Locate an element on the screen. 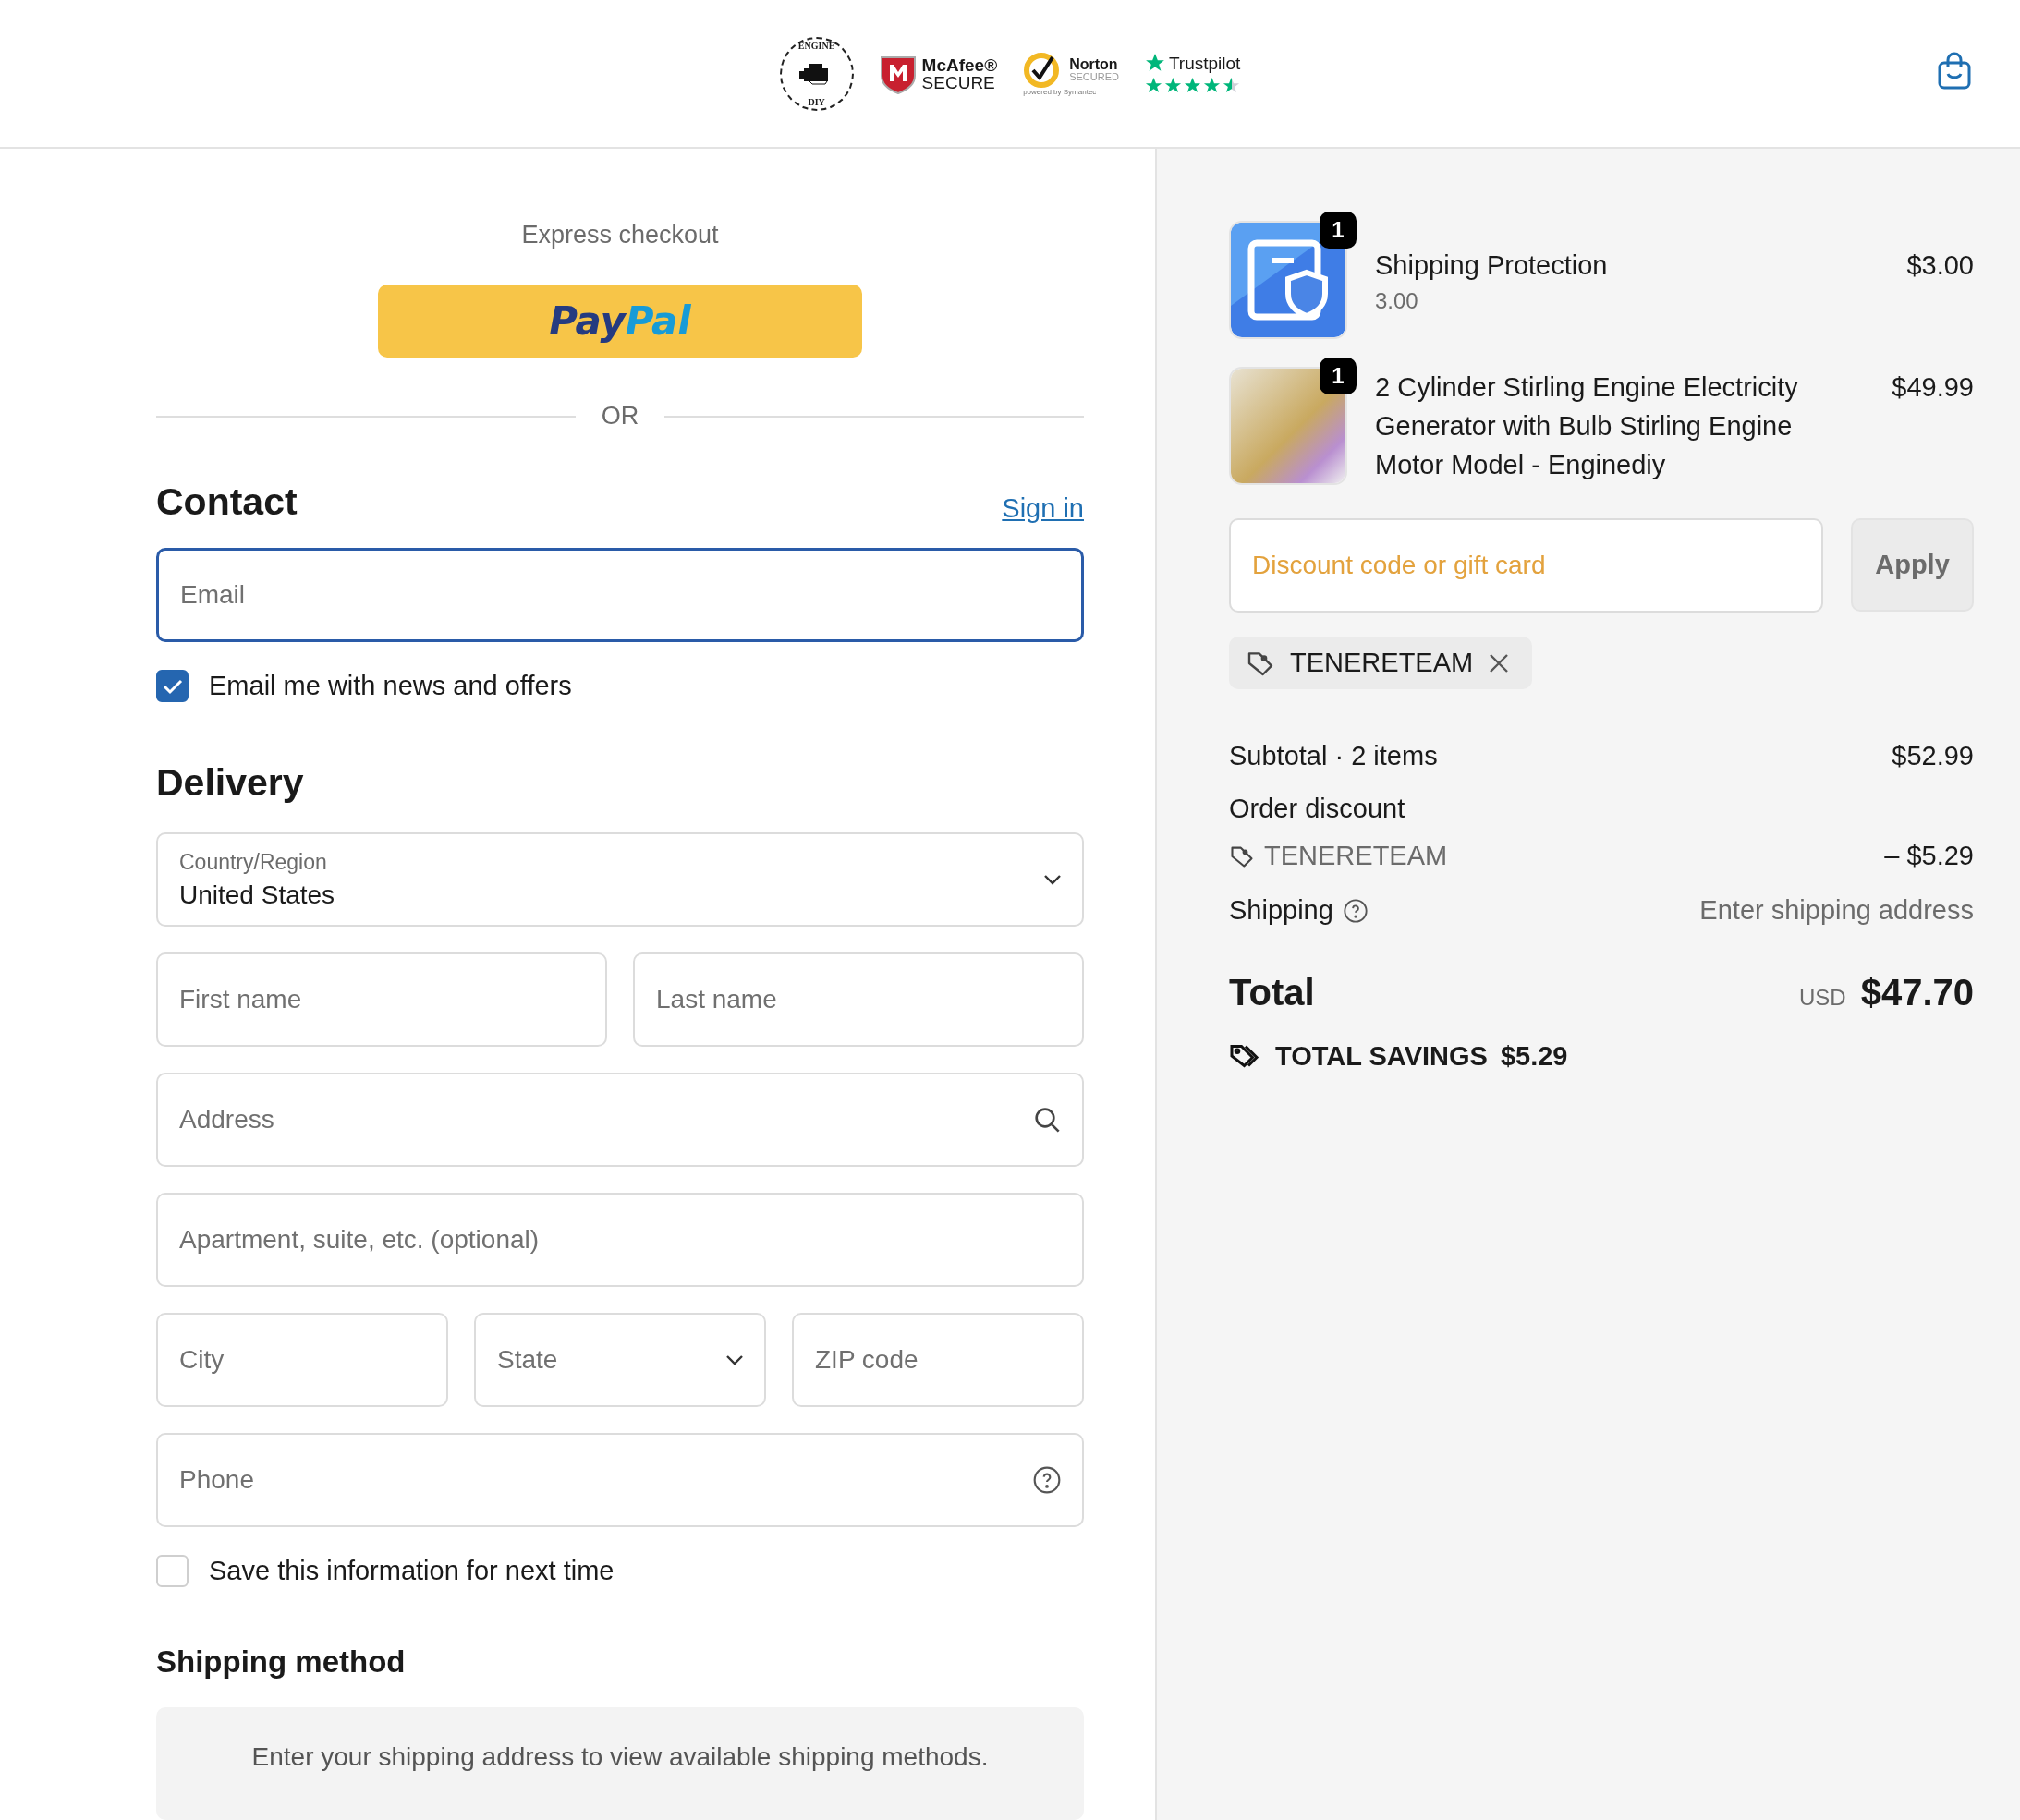 Image resolution: width=2020 pixels, height=1820 pixels. shipping-label: Shipping is located at coordinates (1281, 910).